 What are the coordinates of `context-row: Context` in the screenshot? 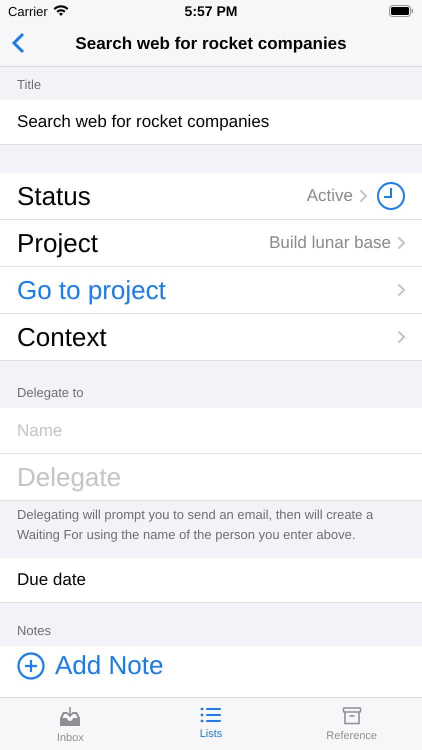 It's located at (211, 337).